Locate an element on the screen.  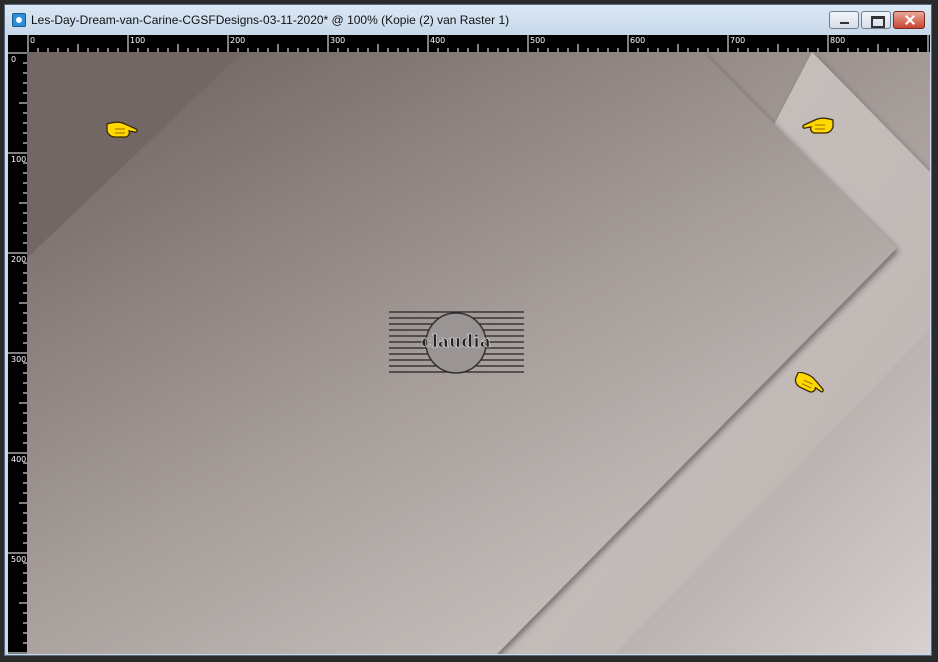
ruler-corner is located at coordinates (17, 43).